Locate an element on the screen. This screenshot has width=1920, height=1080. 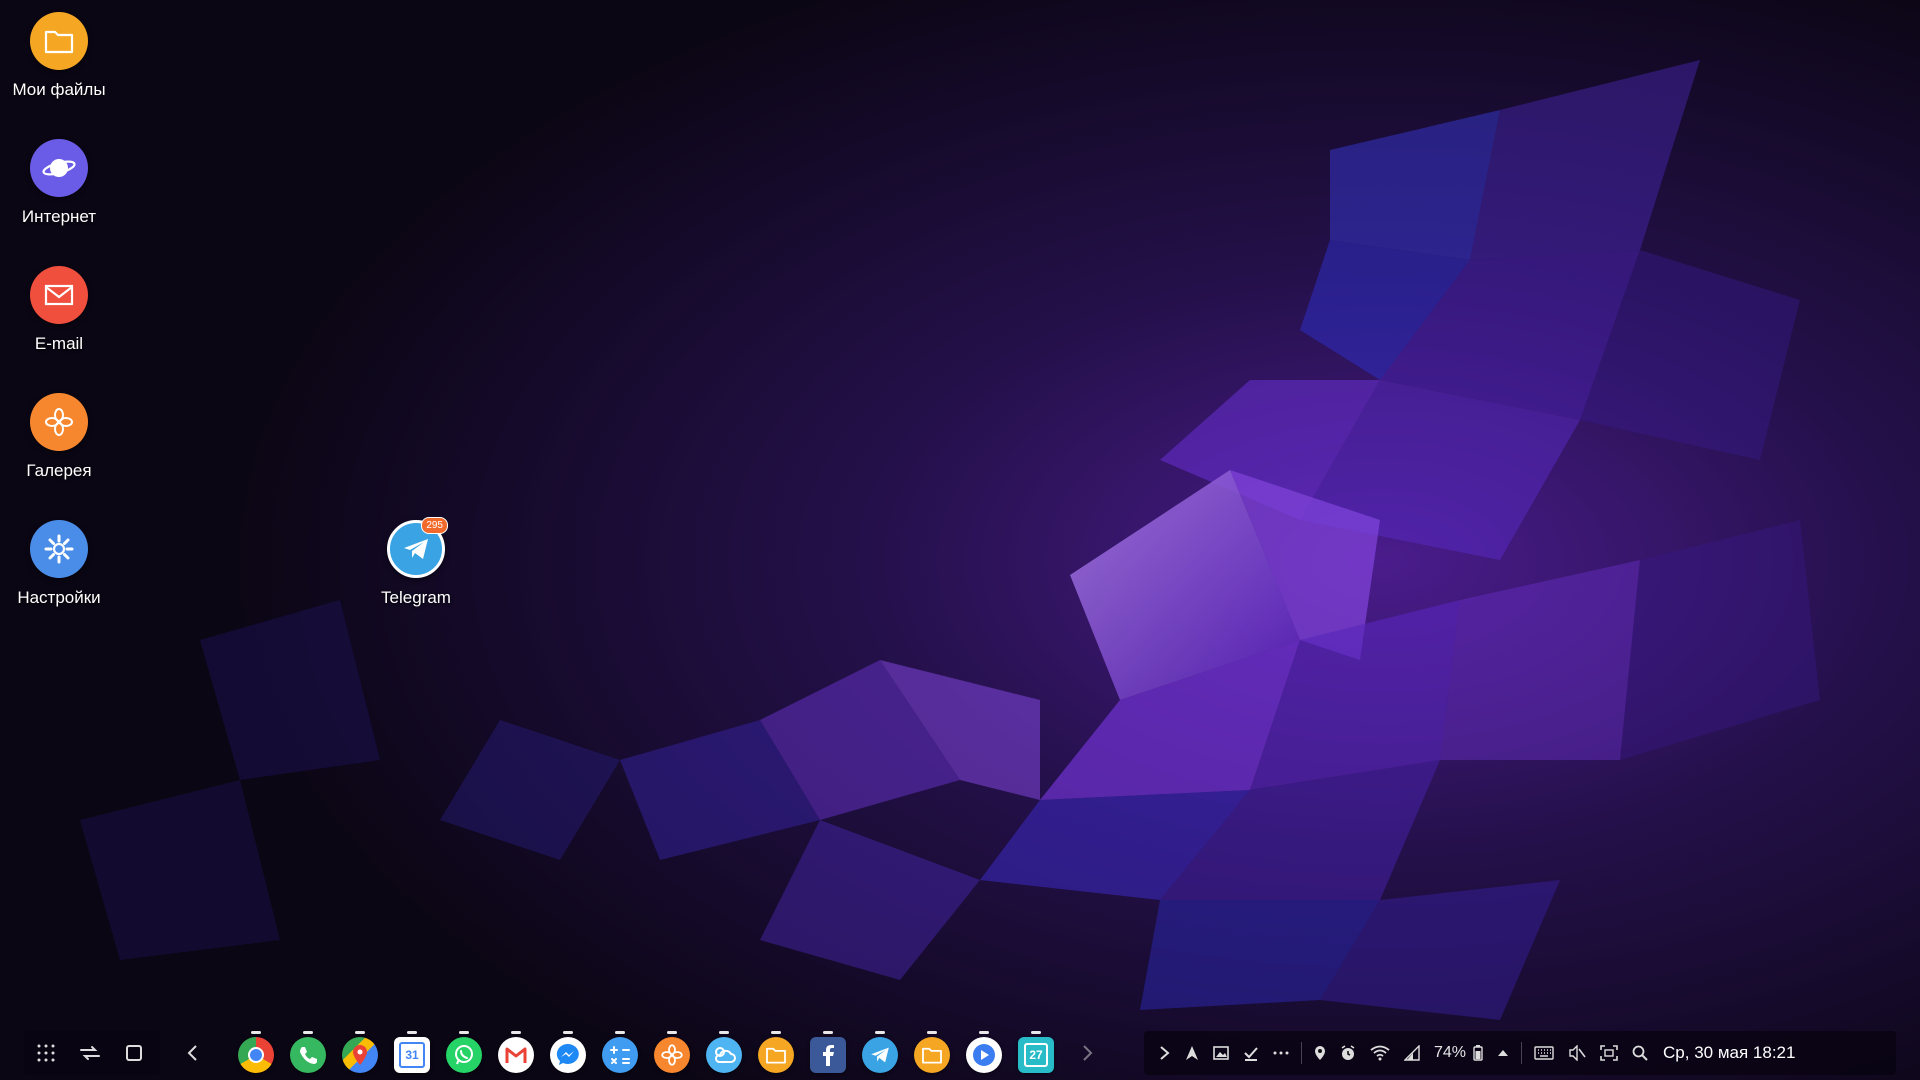
dock-app-phone is located at coordinates (308, 1055).